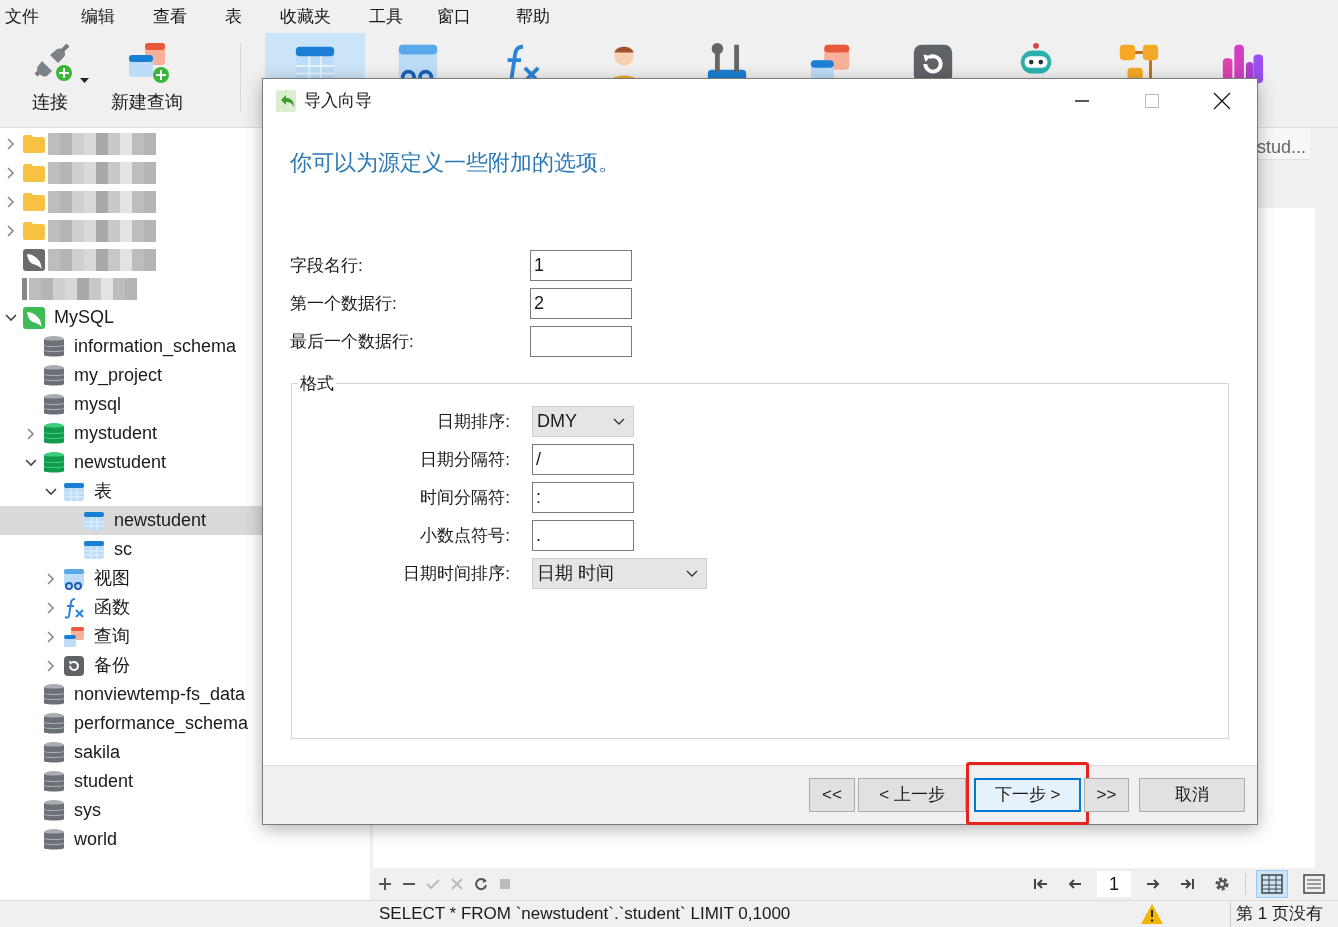  Describe the element at coordinates (465, 535) in the screenshot. I see `field-label: 小数点符号:` at that location.